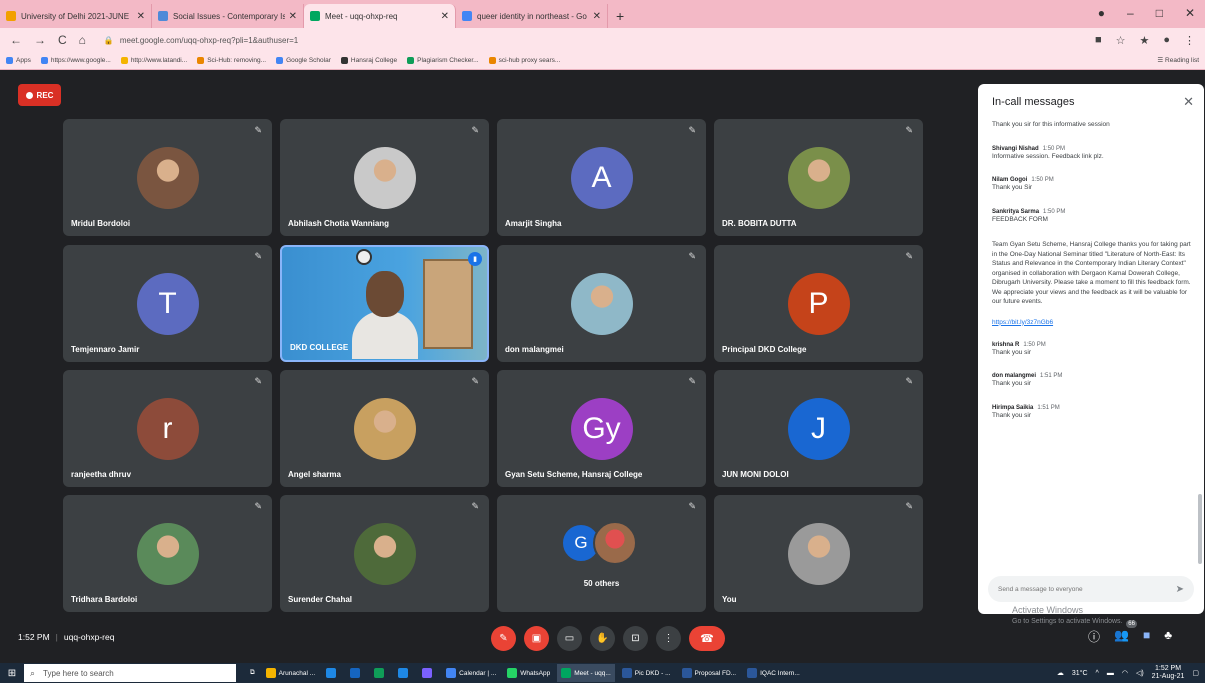 The height and width of the screenshot is (683, 1205). What do you see at coordinates (384, 553) in the screenshot?
I see `participant-tile: ✎ Surender Chahal` at bounding box center [384, 553].